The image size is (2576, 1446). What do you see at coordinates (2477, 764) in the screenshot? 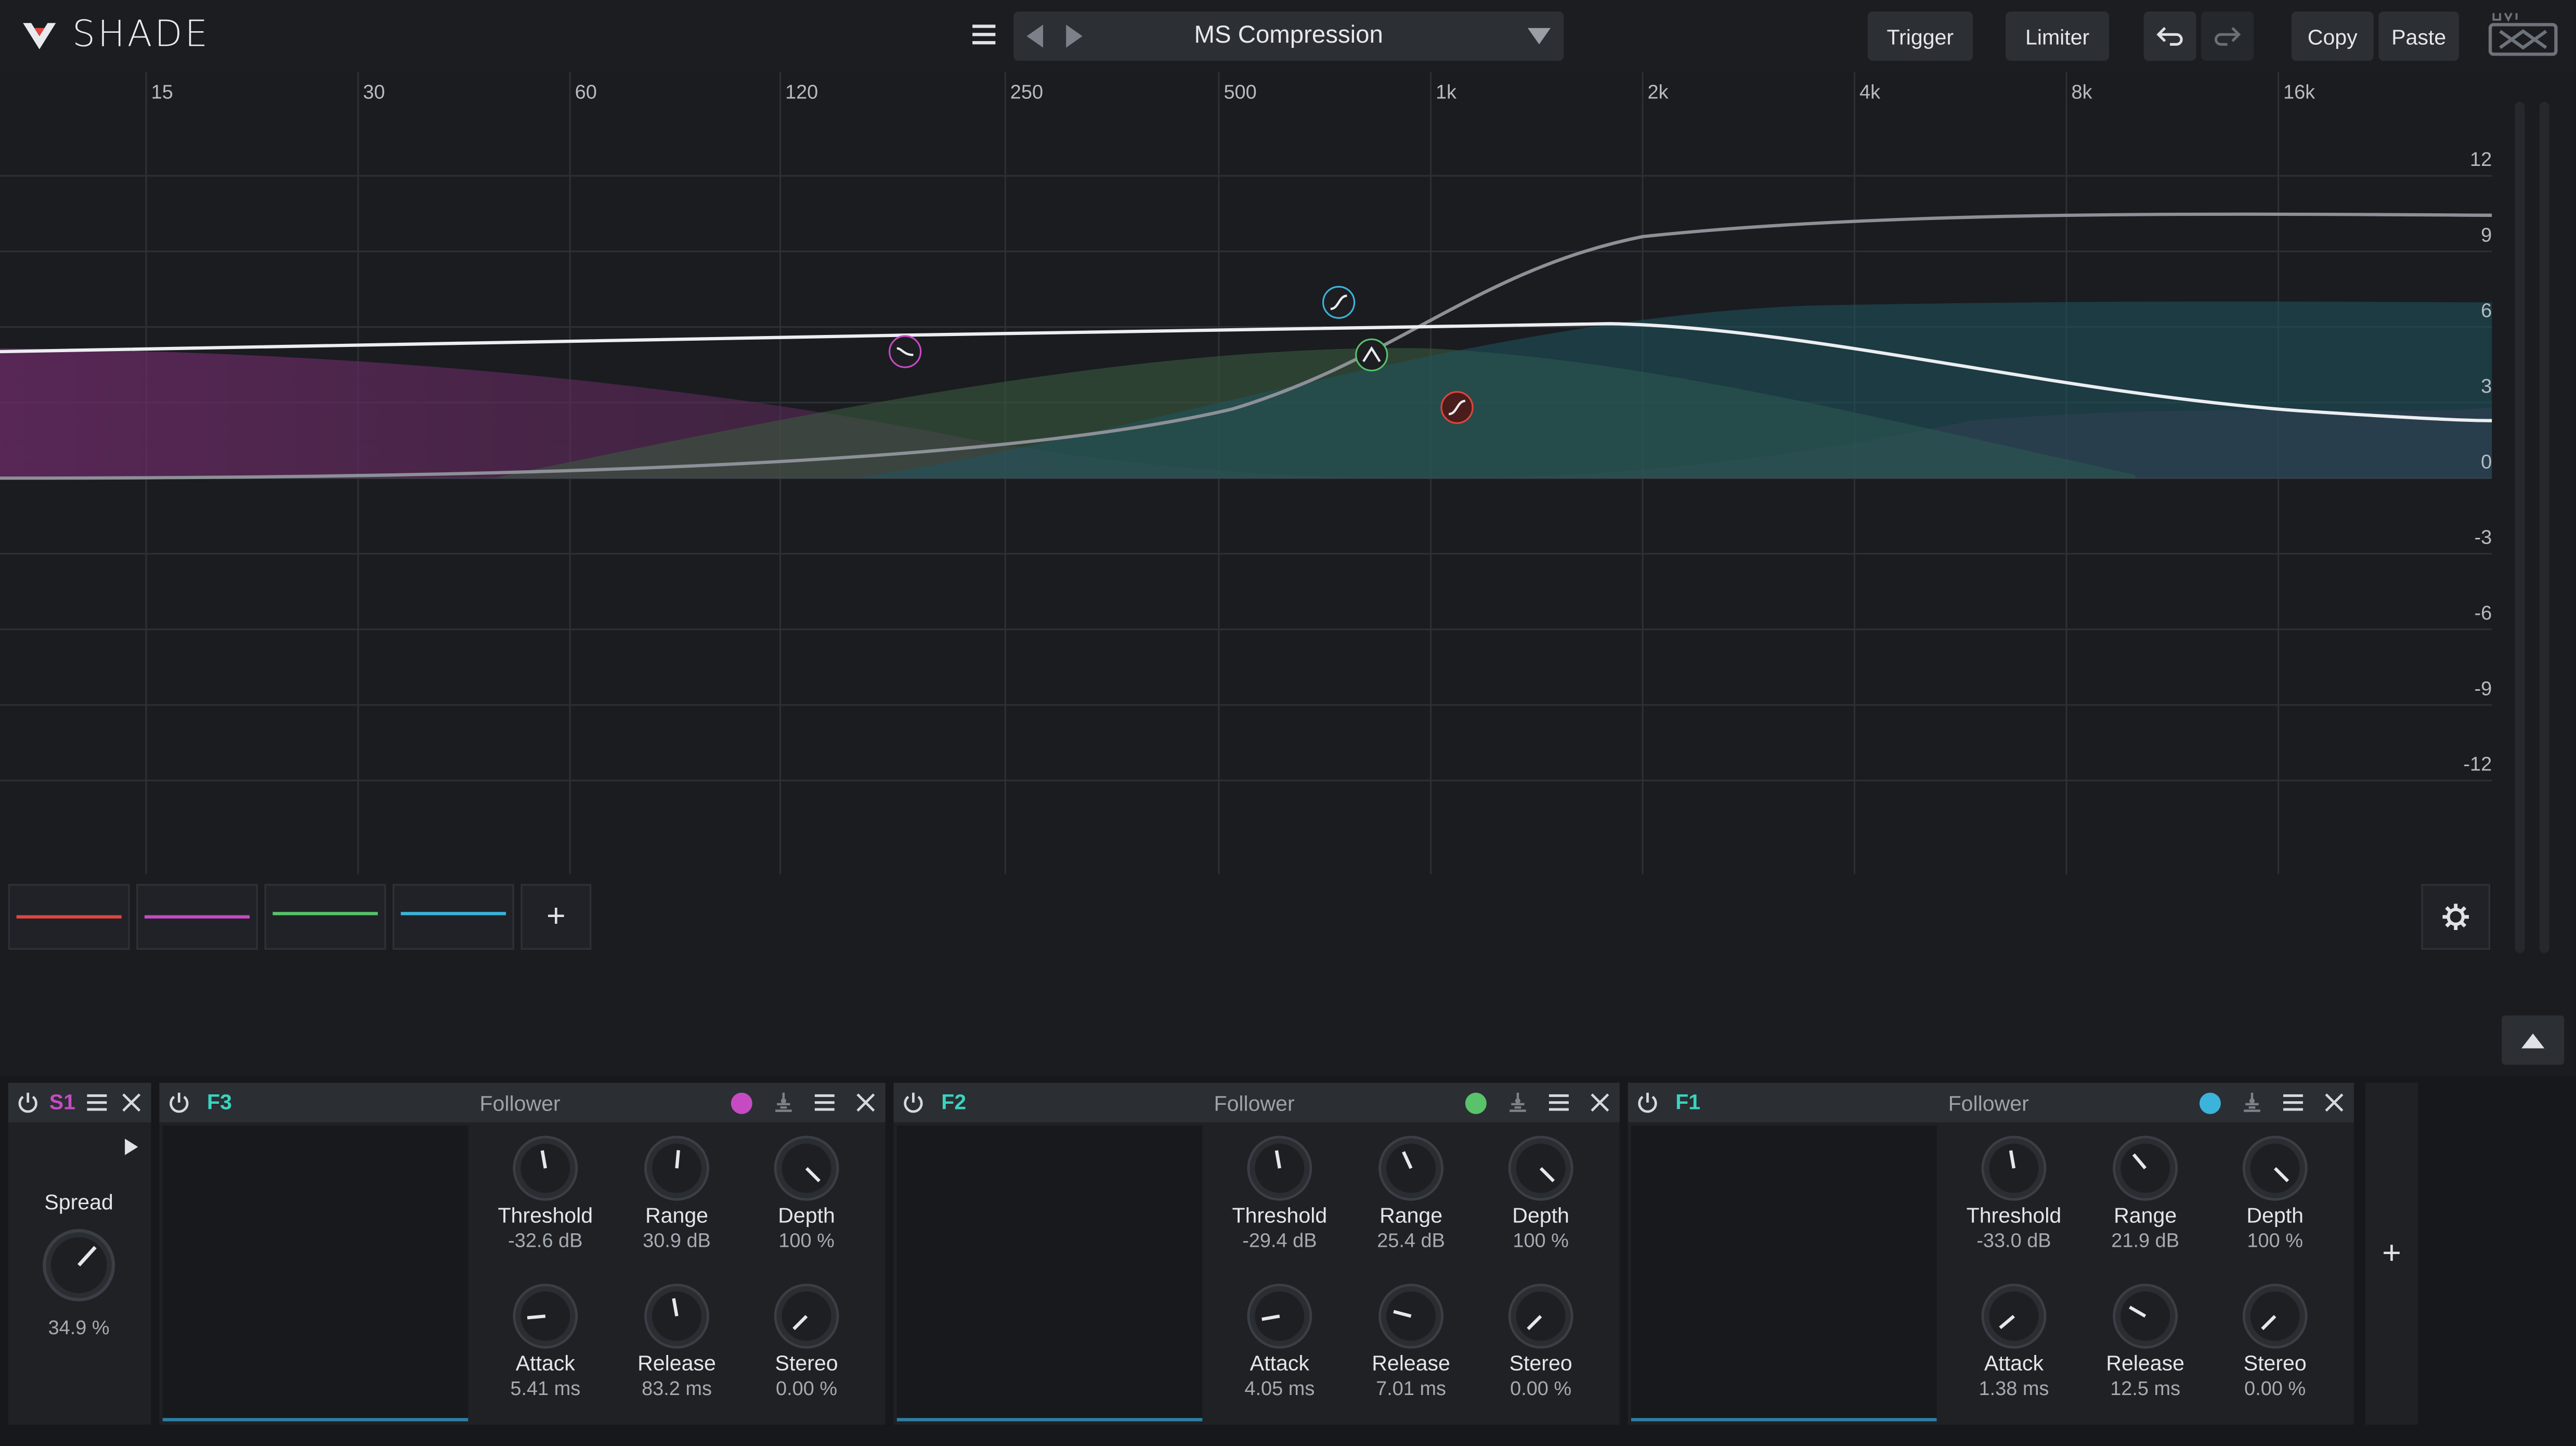
I see `gain-label: -12` at bounding box center [2477, 764].